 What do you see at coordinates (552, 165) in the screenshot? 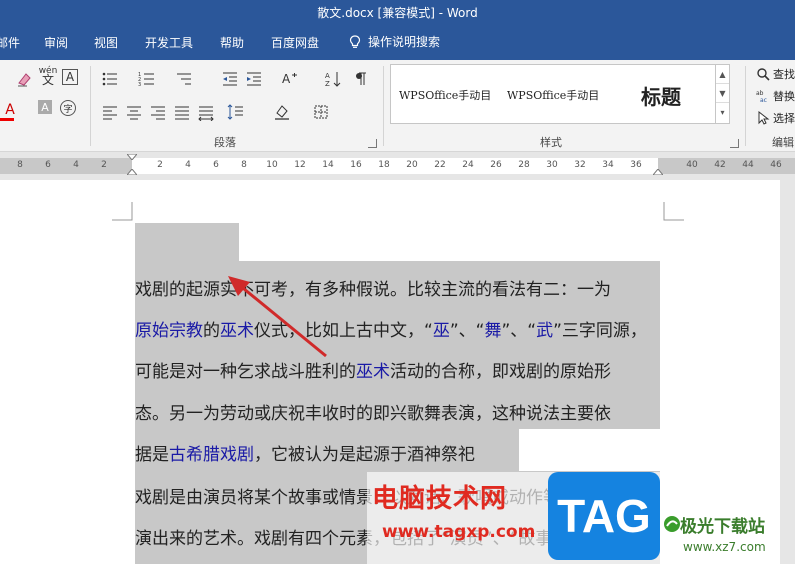
I see `ruler-number: 30` at bounding box center [552, 165].